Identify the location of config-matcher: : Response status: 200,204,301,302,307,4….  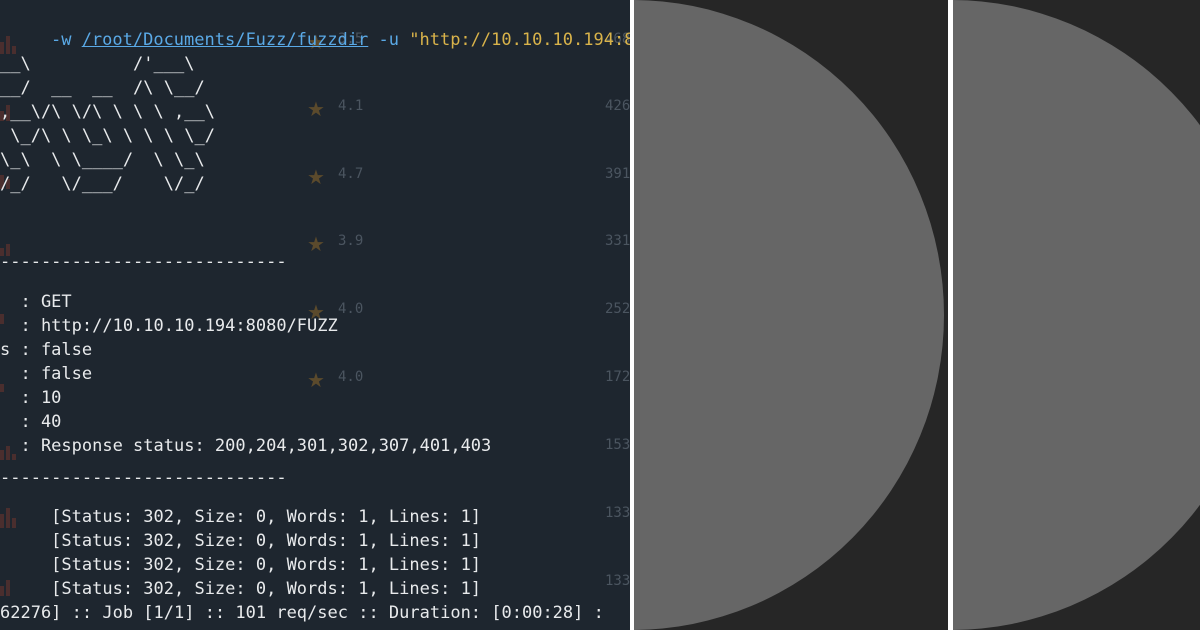
(246, 446).